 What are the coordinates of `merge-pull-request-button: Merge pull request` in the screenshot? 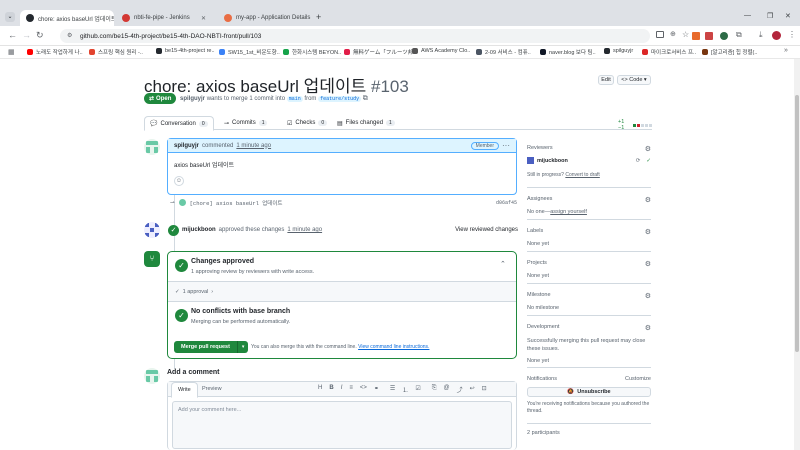 It's located at (205, 347).